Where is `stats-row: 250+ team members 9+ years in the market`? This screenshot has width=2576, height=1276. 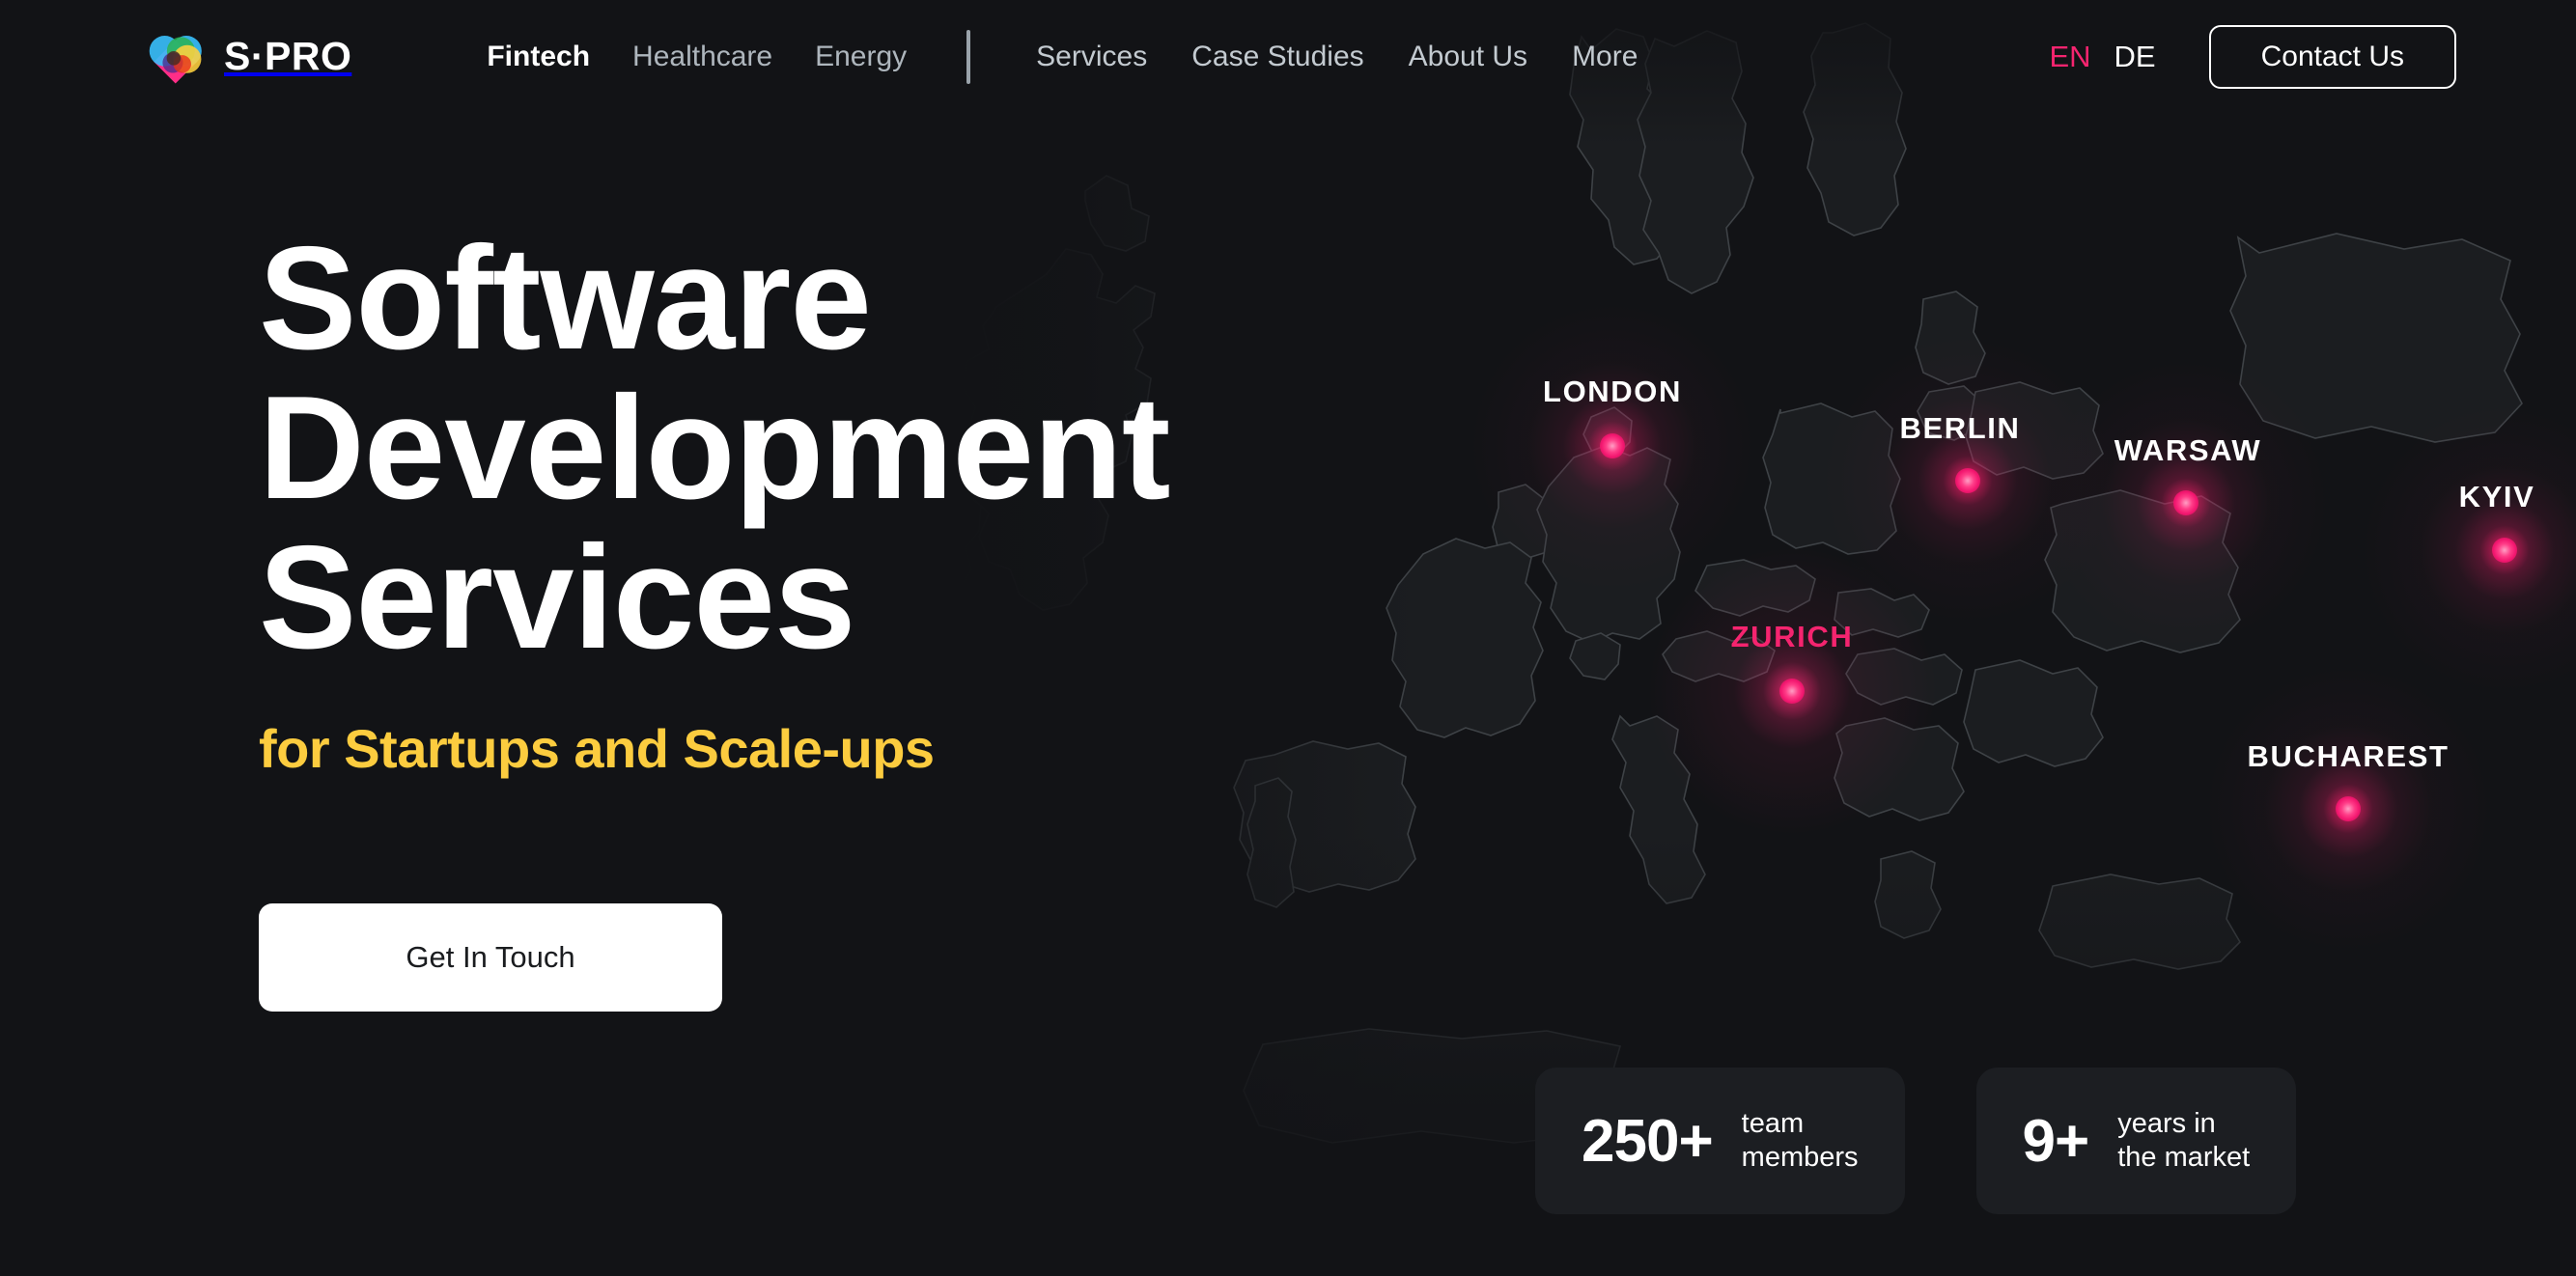 stats-row: 250+ team members 9+ years in the market is located at coordinates (1916, 1141).